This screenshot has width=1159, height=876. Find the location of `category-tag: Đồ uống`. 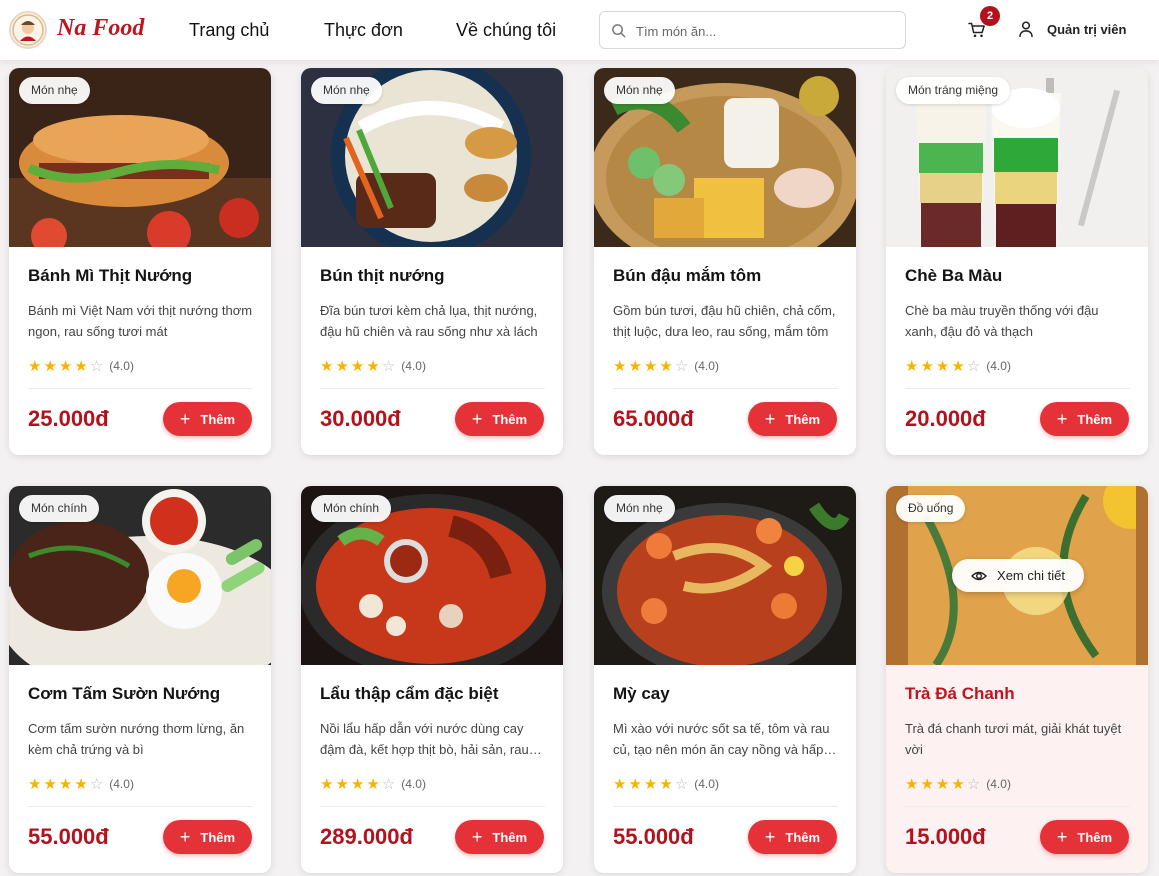

category-tag: Đồ uống is located at coordinates (931, 508).